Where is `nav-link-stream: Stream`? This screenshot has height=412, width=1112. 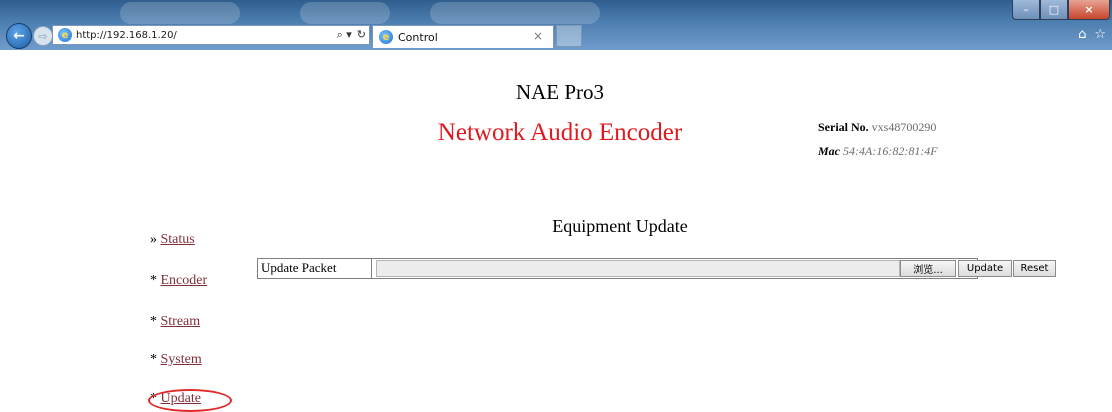 nav-link-stream: Stream is located at coordinates (181, 321).